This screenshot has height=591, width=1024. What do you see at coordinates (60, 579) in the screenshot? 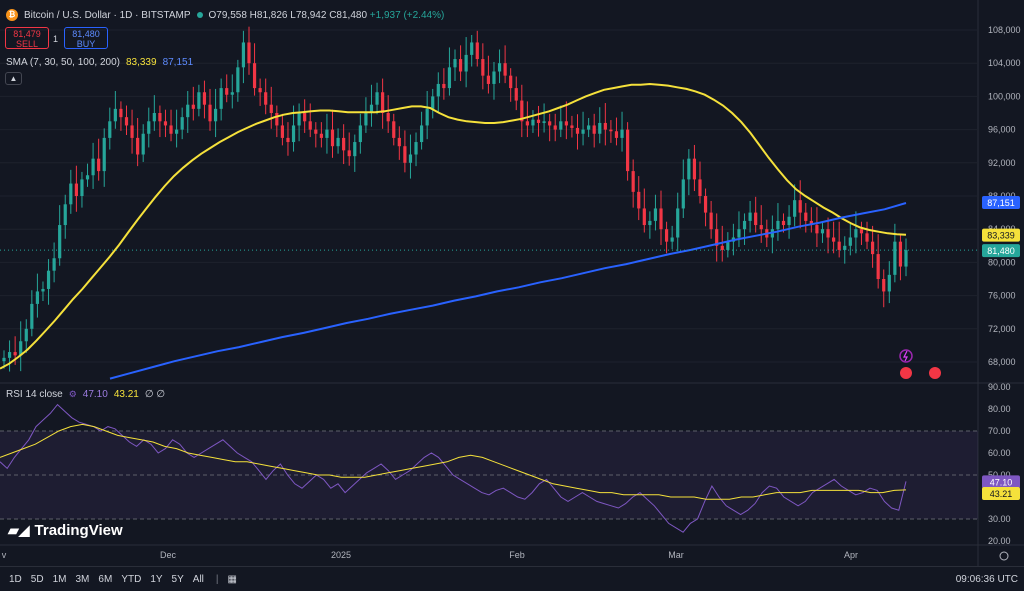
I see `timeframe-1m: 1M` at bounding box center [60, 579].